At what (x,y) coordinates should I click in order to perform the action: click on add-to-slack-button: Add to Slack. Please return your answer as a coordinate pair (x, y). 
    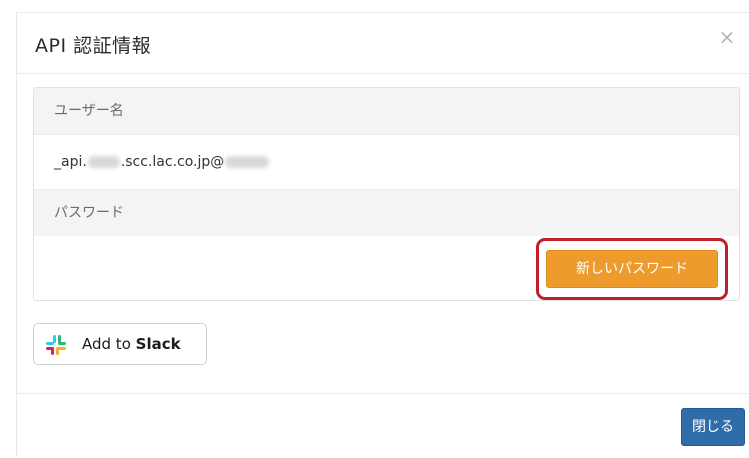
    Looking at the image, I should click on (120, 344).